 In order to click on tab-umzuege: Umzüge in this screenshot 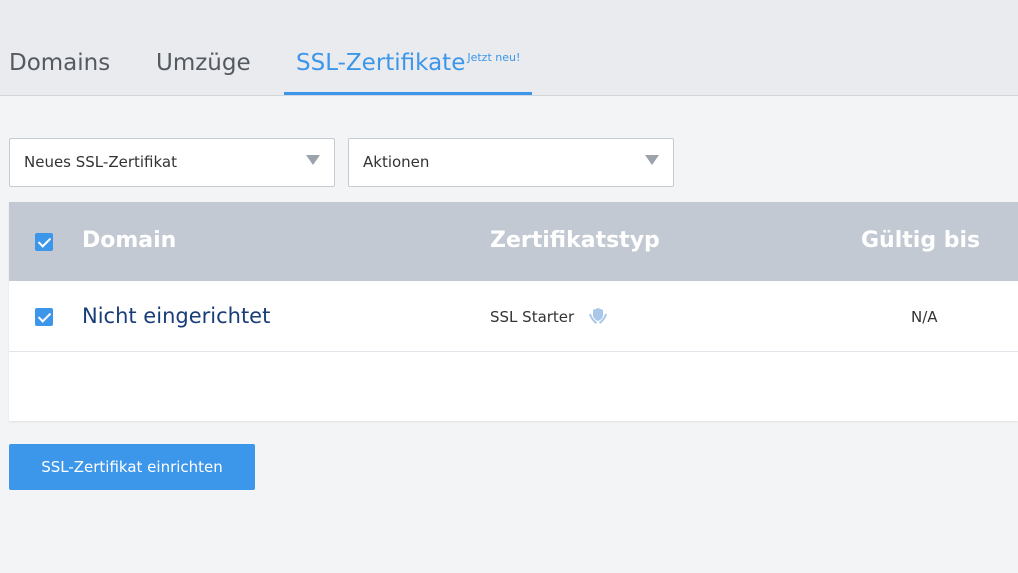, I will do `click(203, 72)`.